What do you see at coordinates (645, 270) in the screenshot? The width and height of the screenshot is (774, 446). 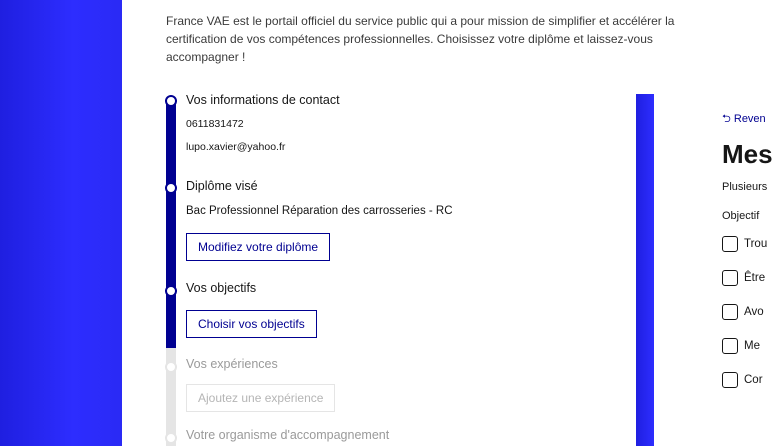 I see `dialog-left-edge` at bounding box center [645, 270].